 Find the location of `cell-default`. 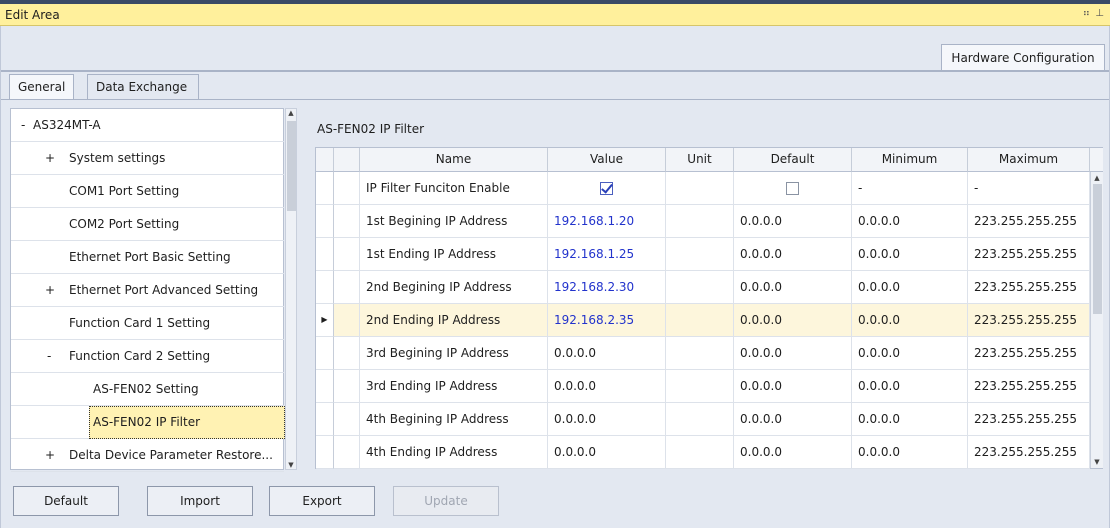

cell-default is located at coordinates (793, 188).